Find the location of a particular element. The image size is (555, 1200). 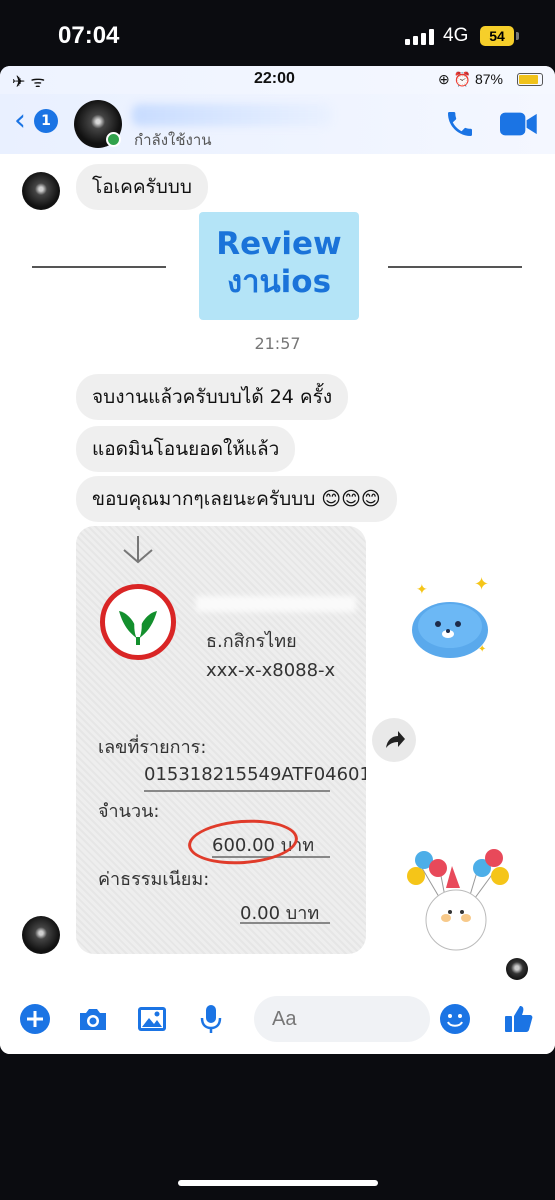

camera-icon is located at coordinates (93, 1019).